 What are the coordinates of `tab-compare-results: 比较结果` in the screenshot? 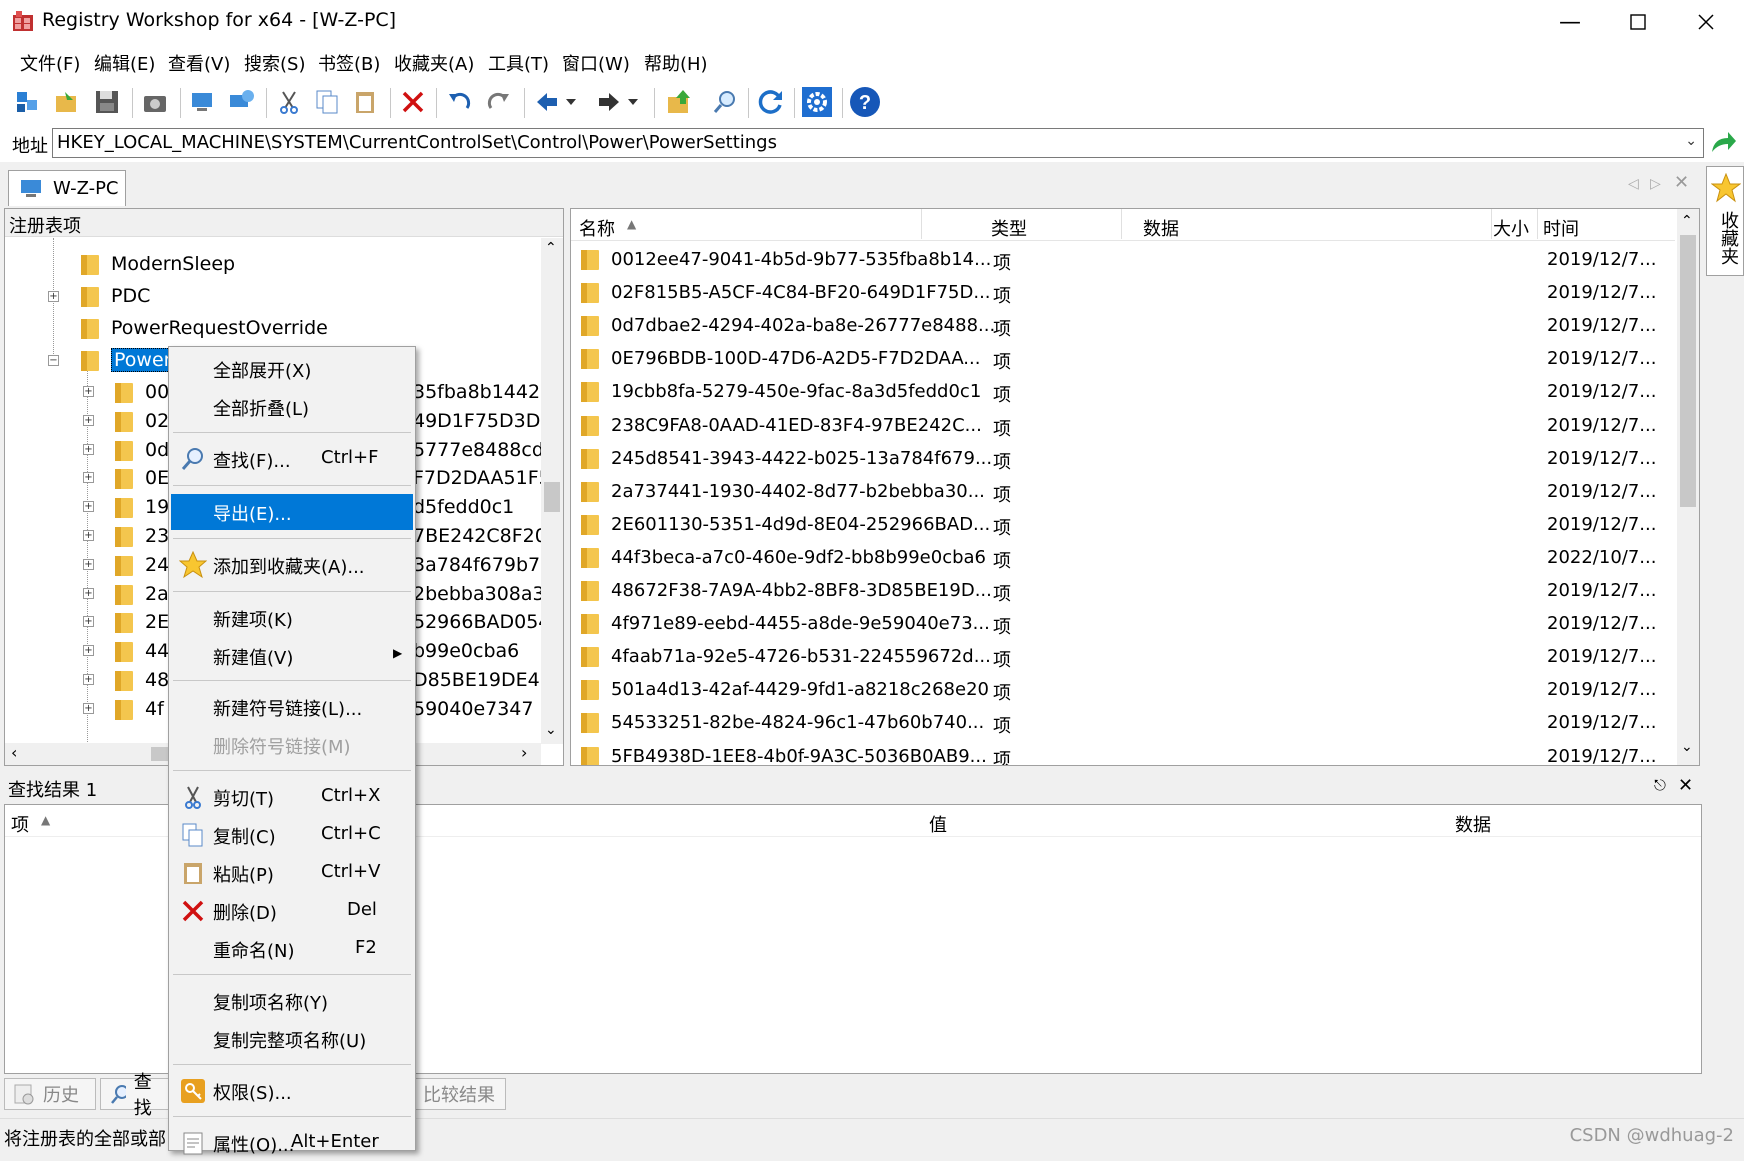 It's located at (460, 1094).